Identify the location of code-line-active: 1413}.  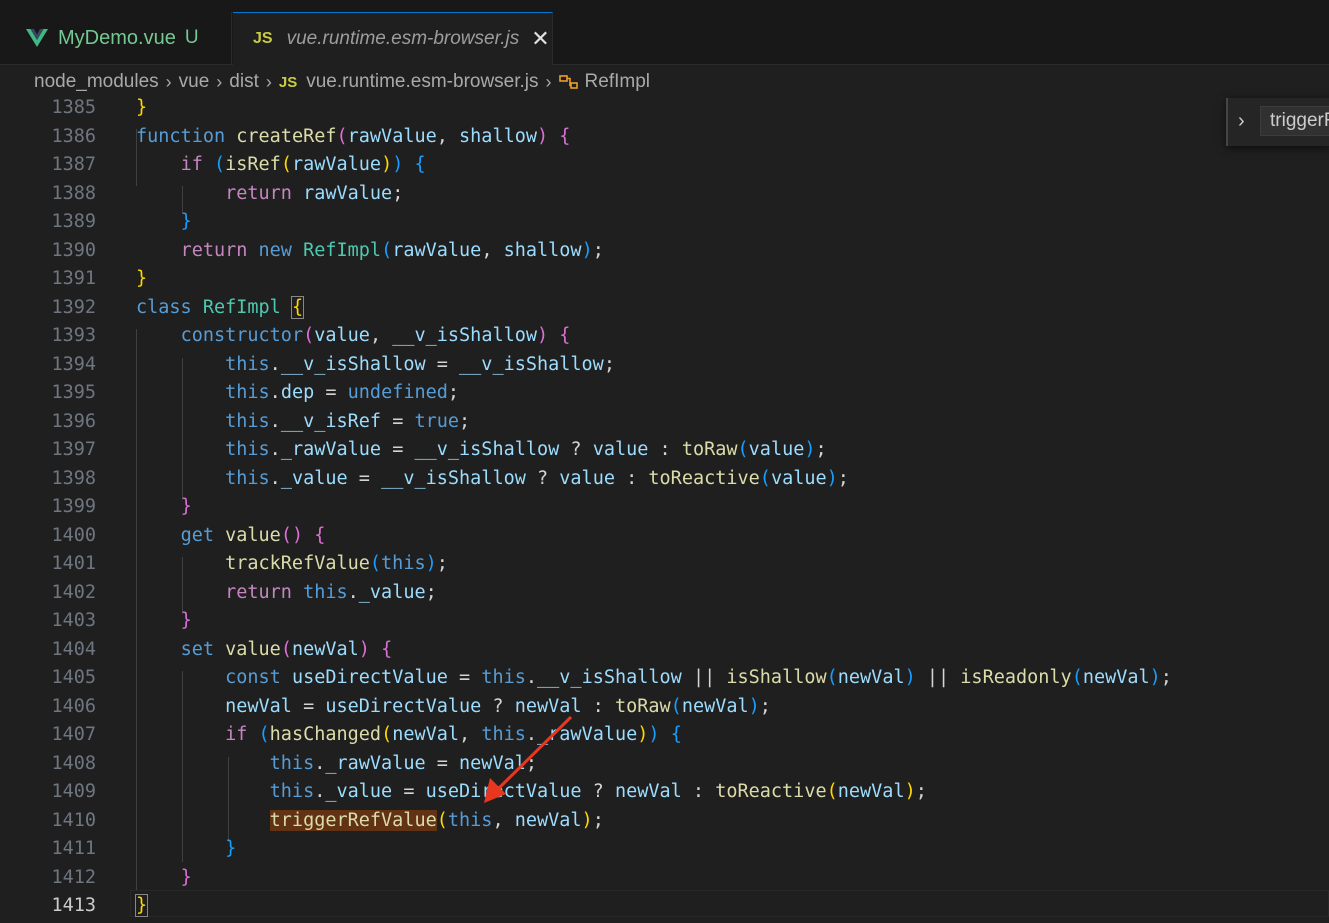
(100, 905).